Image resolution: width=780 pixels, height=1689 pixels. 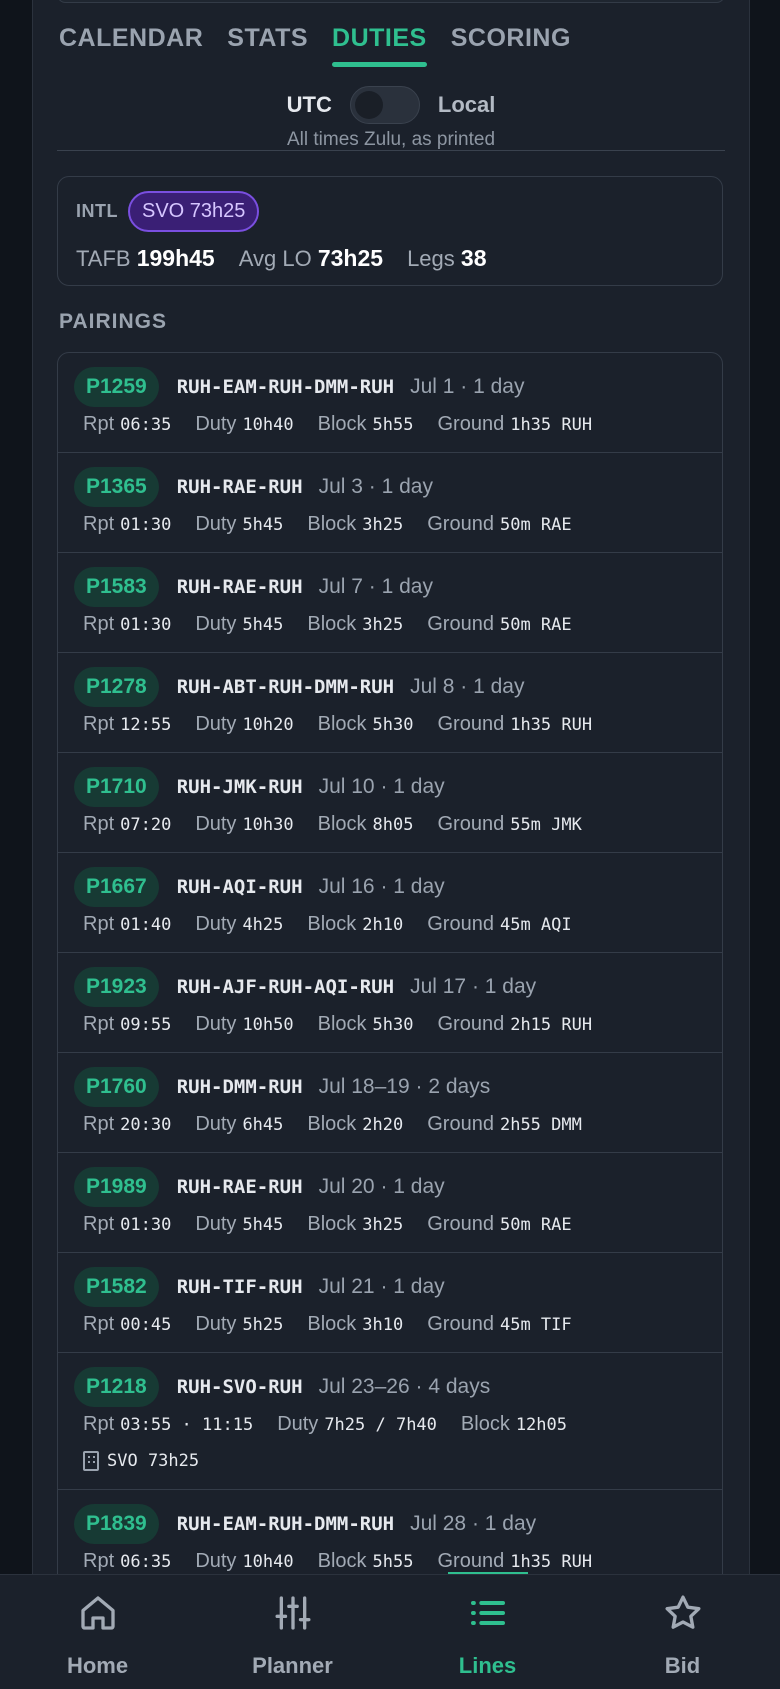 I want to click on pairing-id: P1923, so click(x=116, y=987).